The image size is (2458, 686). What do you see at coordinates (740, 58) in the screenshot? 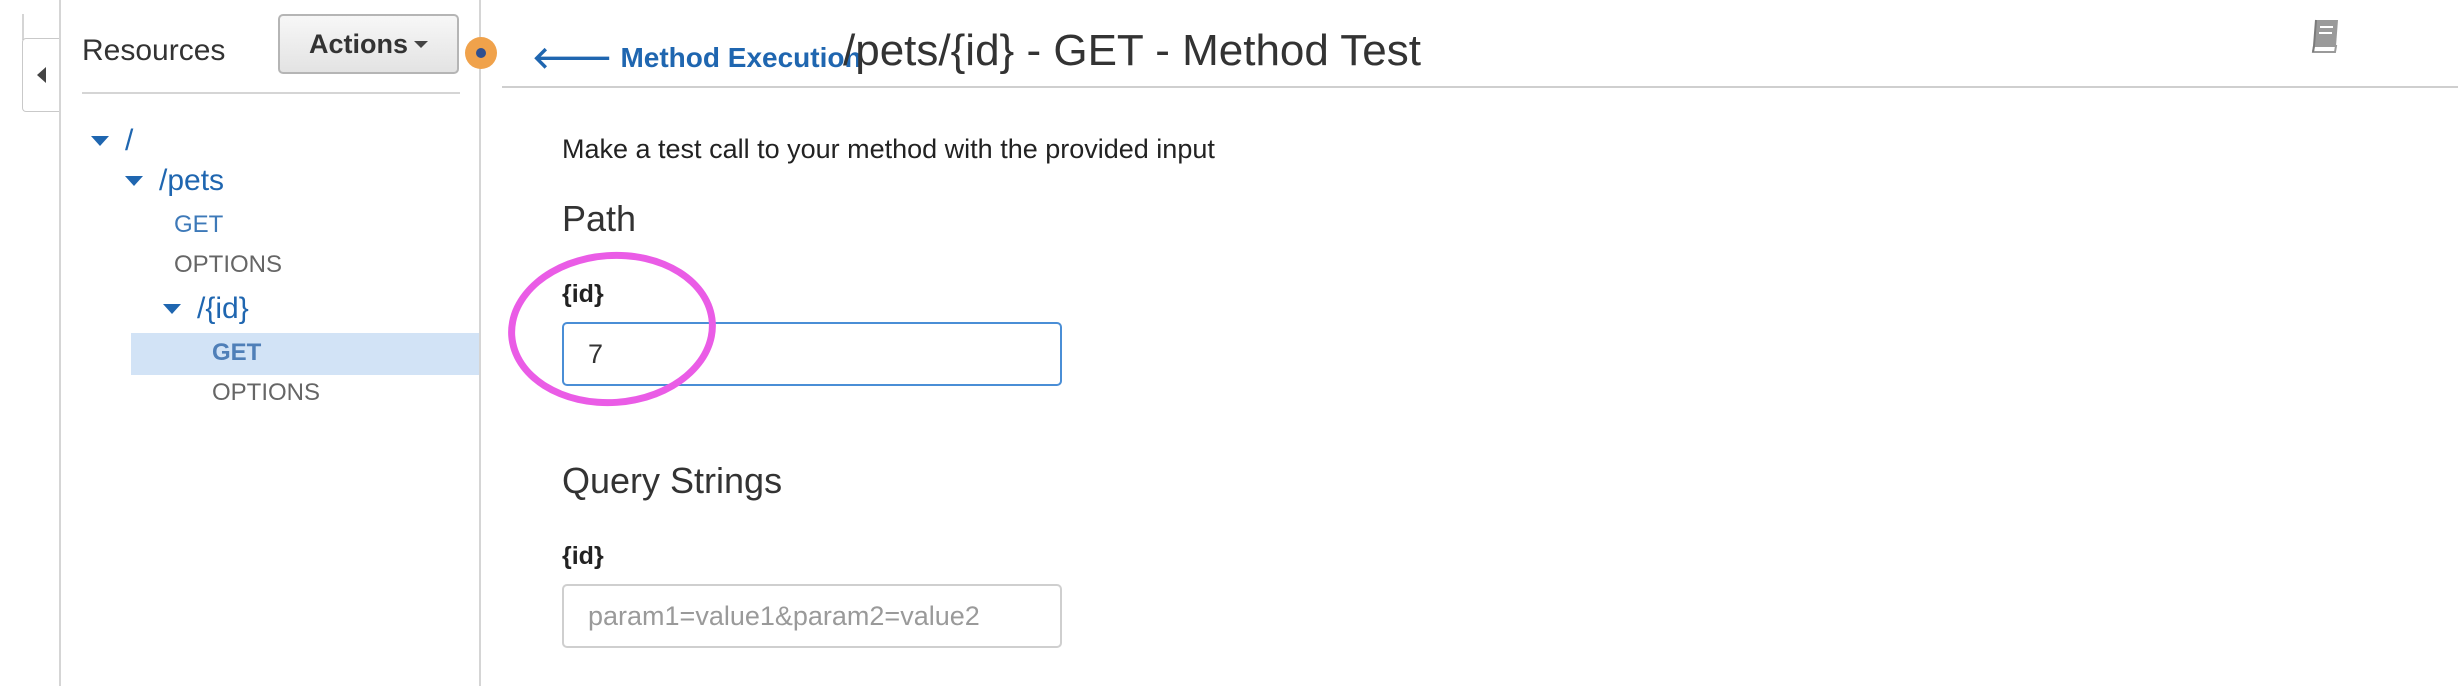
I see `back-link-label: Method Execution` at bounding box center [740, 58].